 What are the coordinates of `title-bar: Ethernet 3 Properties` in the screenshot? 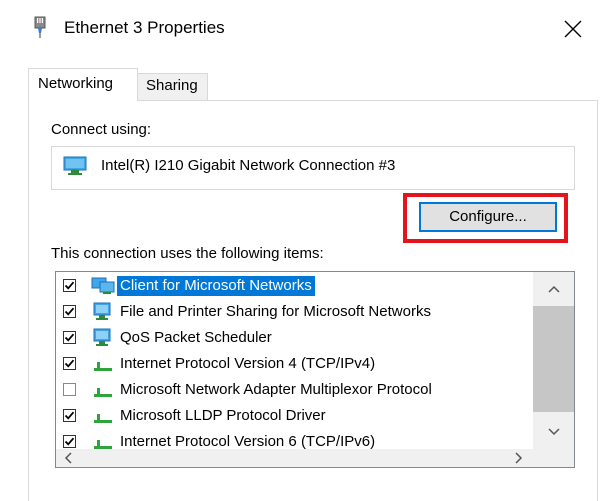 It's located at (301, 28).